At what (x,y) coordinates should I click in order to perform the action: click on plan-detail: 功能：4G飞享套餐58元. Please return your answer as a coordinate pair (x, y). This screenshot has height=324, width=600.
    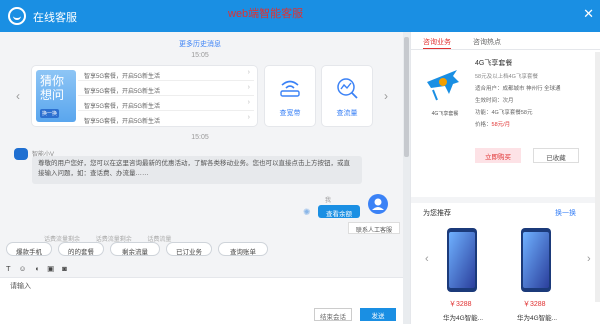
    Looking at the image, I should click on (504, 113).